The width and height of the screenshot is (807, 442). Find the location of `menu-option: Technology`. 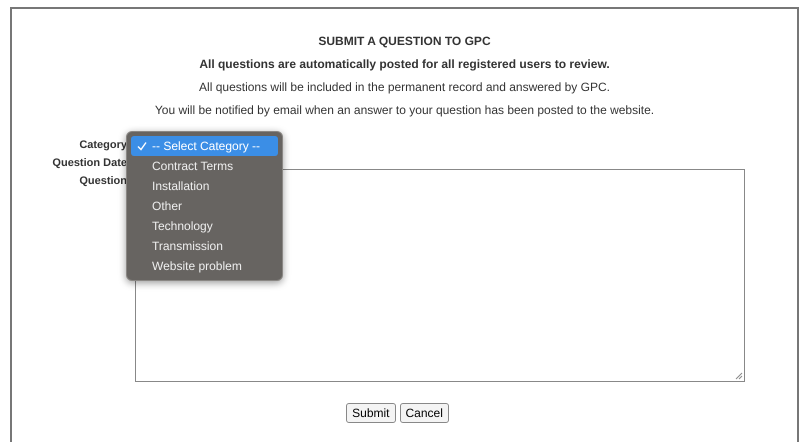

menu-option: Technology is located at coordinates (204, 226).